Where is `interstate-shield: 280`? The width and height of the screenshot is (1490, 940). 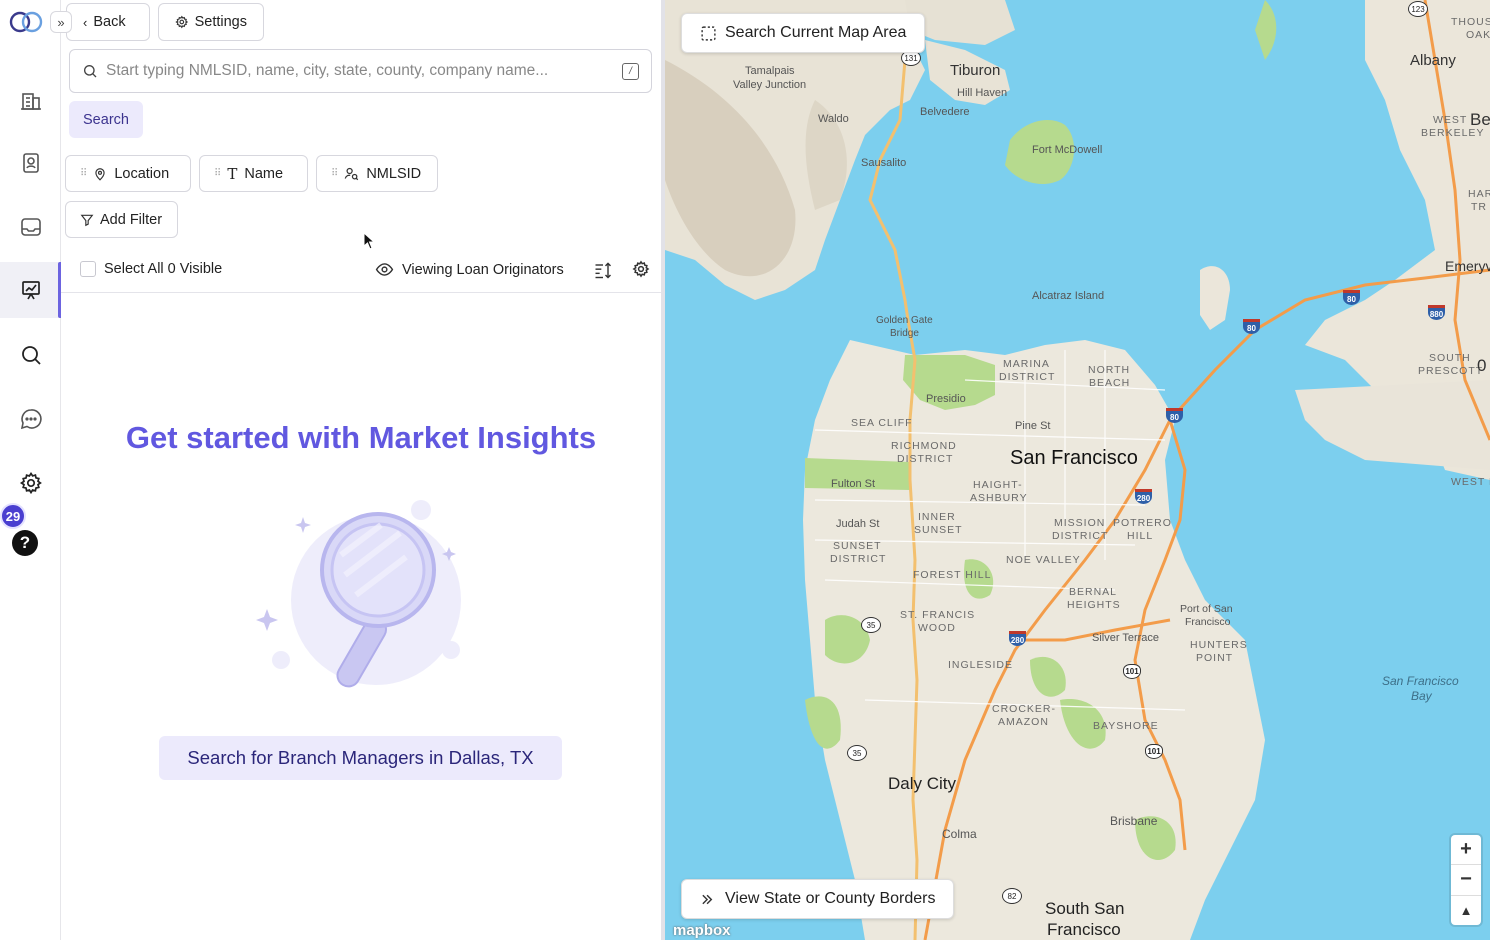
interstate-shield: 280 is located at coordinates (1143, 496).